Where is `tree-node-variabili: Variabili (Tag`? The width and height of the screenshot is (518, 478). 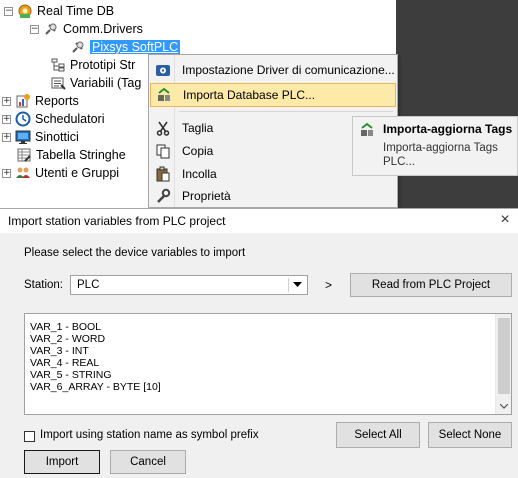
tree-node-variabili: Variabili (Tag is located at coordinates (95, 83).